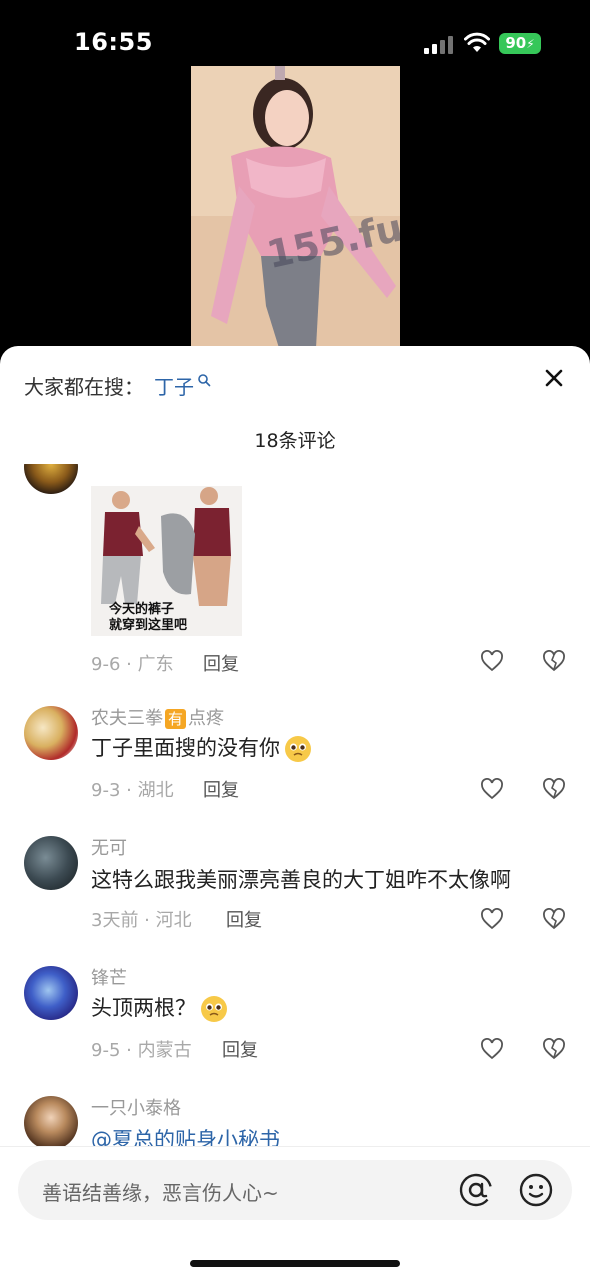 Image resolution: width=590 pixels, height=1280 pixels. I want to click on status-time: 16:55, so click(113, 42).